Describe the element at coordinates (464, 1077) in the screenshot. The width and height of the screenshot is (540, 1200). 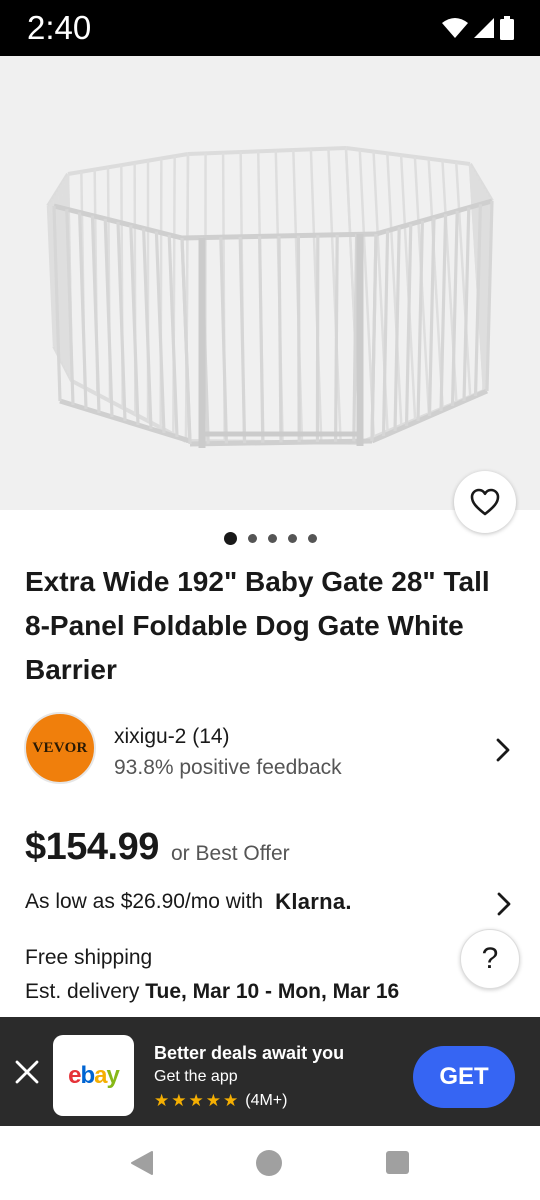
I see `get-app-button: GET` at that location.